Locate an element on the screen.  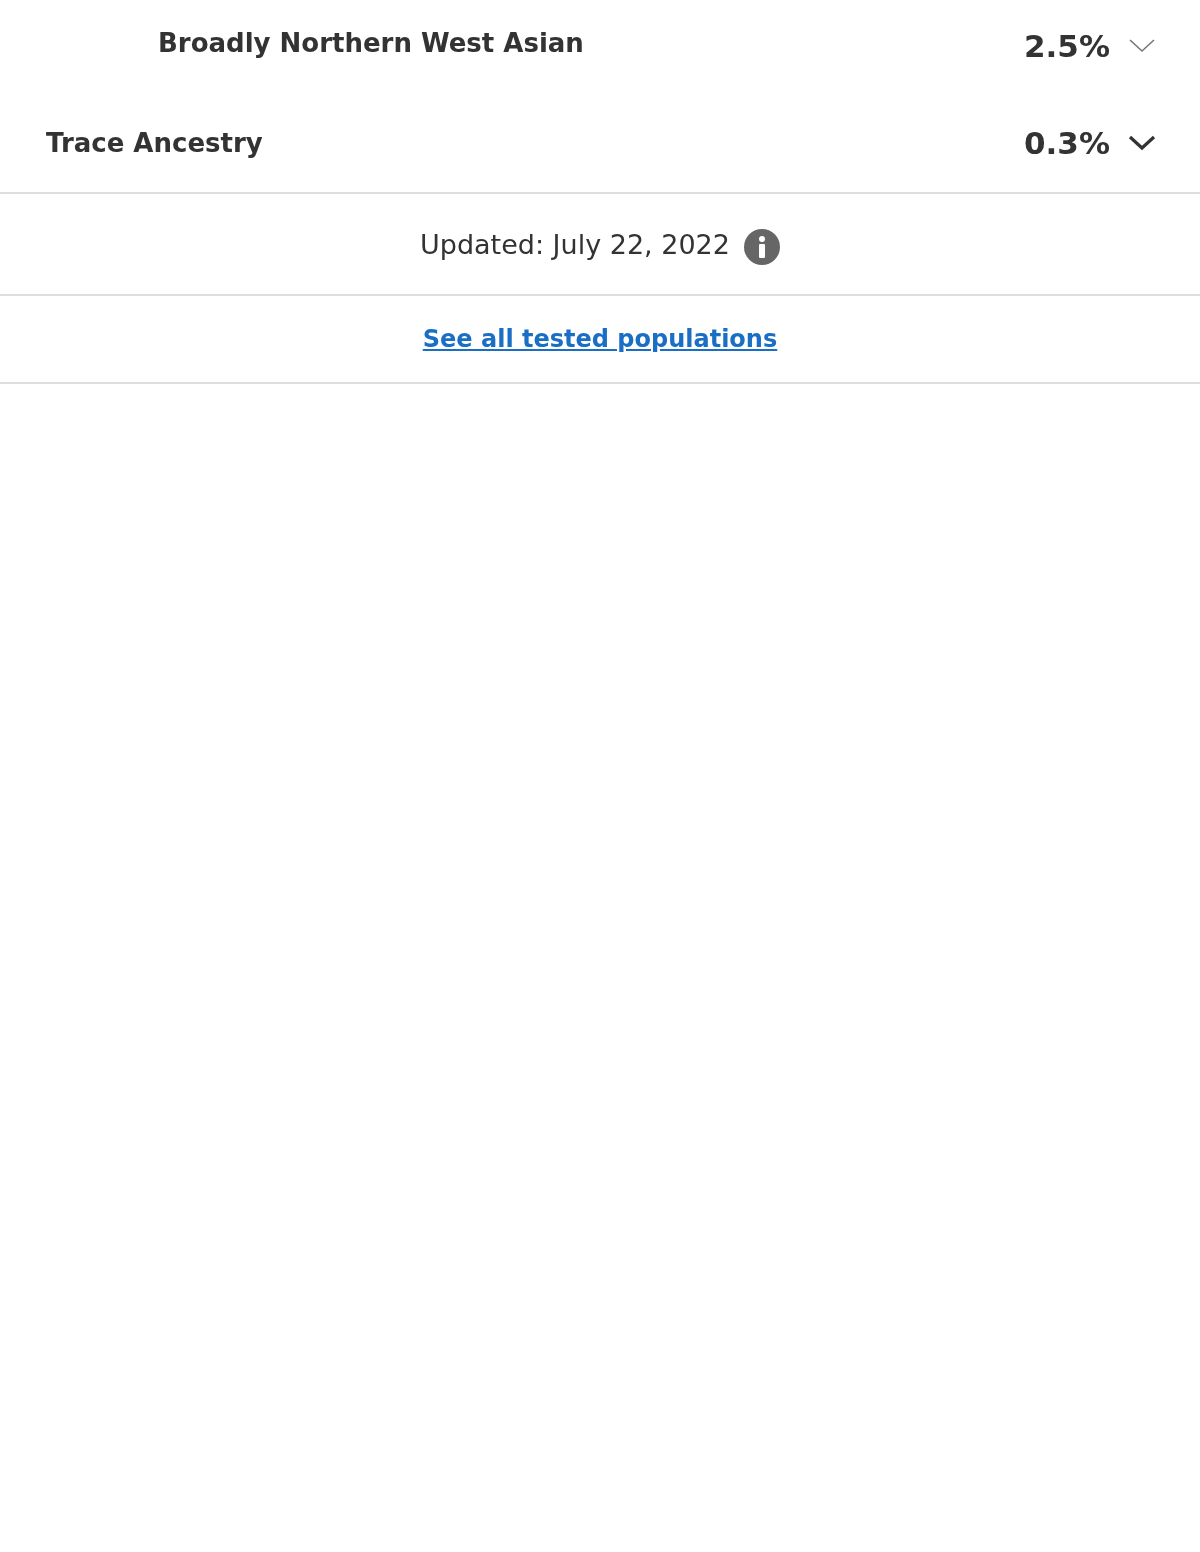
percentage: 2.5% is located at coordinates (1067, 46).